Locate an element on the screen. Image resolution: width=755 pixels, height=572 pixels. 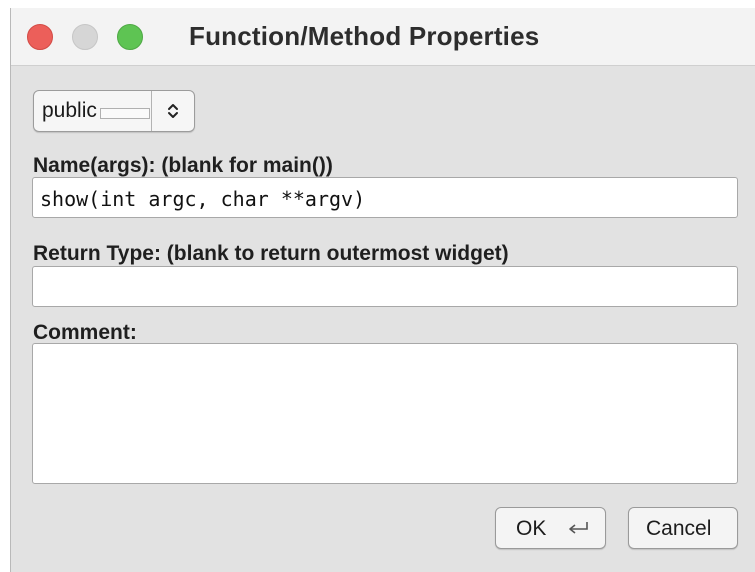
access-level-select: public is located at coordinates (114, 111).